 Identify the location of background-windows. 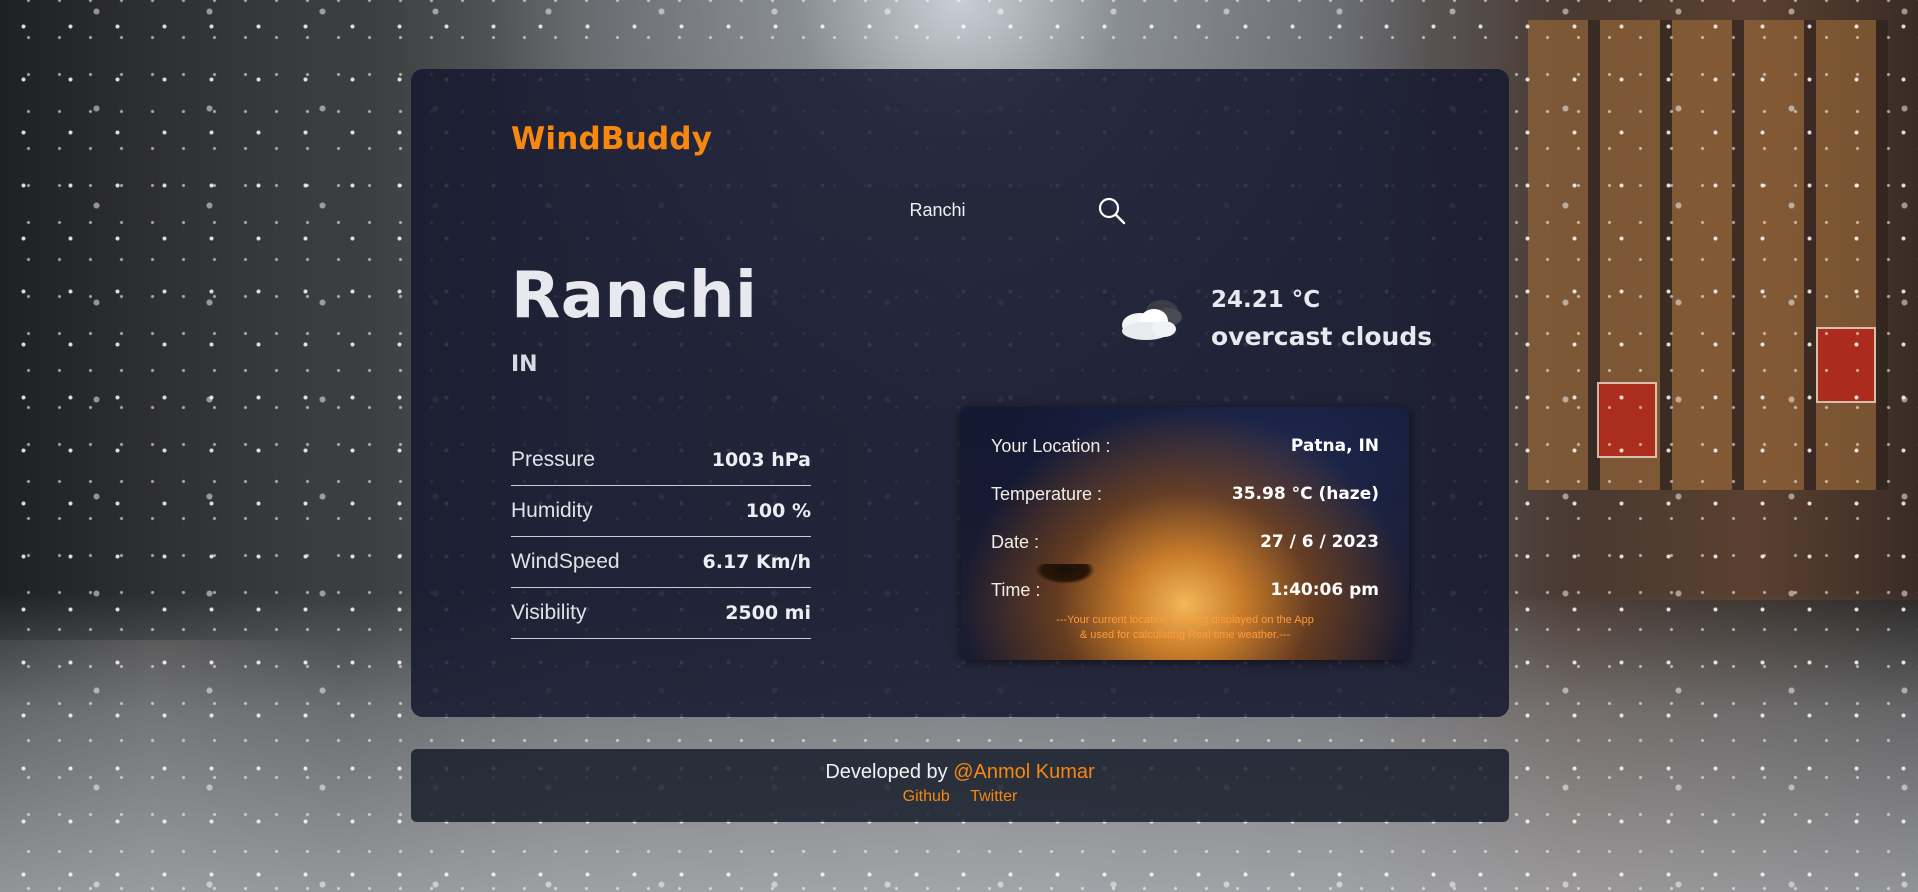
(1708, 255).